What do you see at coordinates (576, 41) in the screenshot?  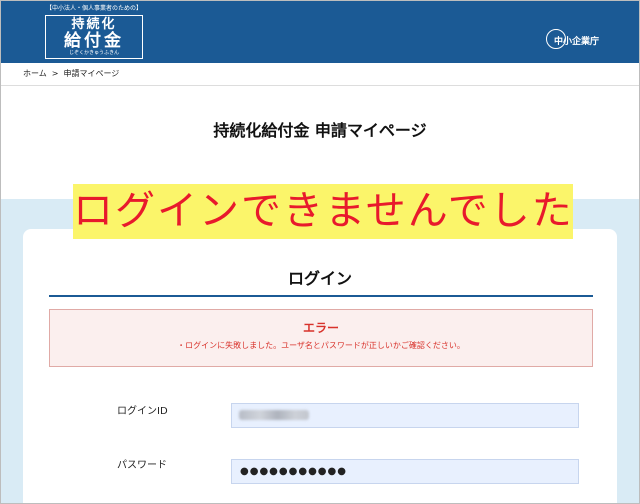 I see `agency-name: 中小企業庁` at bounding box center [576, 41].